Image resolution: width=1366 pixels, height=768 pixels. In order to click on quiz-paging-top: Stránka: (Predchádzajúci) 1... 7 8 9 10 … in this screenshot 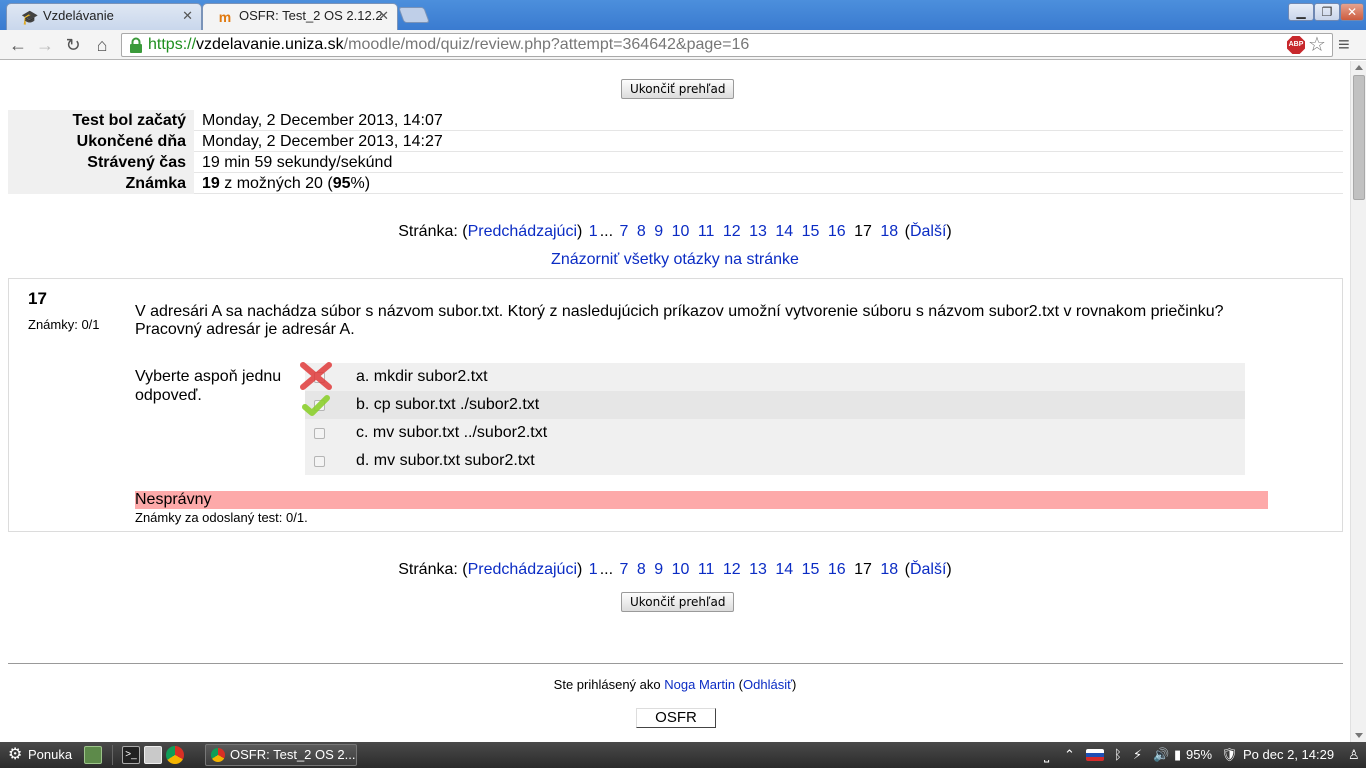, I will do `click(675, 231)`.